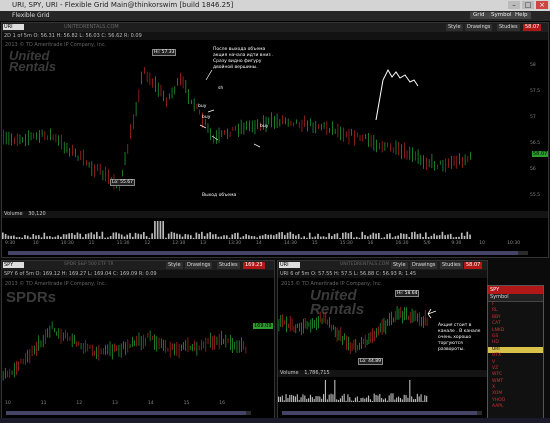  Describe the element at coordinates (514, 243) in the screenshot. I see `time-tick-label: 10:30` at that location.